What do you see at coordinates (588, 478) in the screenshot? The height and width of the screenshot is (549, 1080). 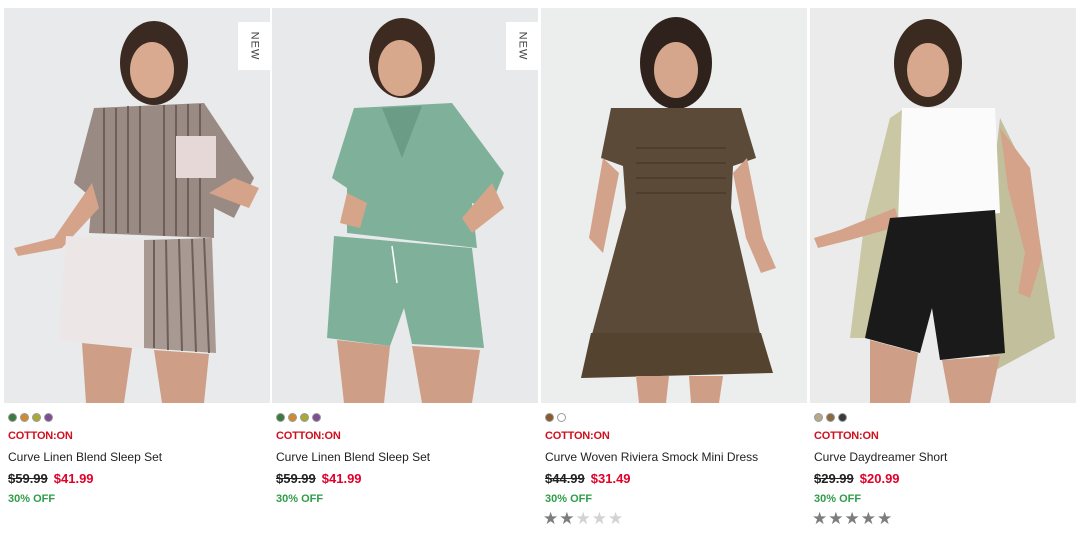 I see `price-row: $44.99 $31.49` at bounding box center [588, 478].